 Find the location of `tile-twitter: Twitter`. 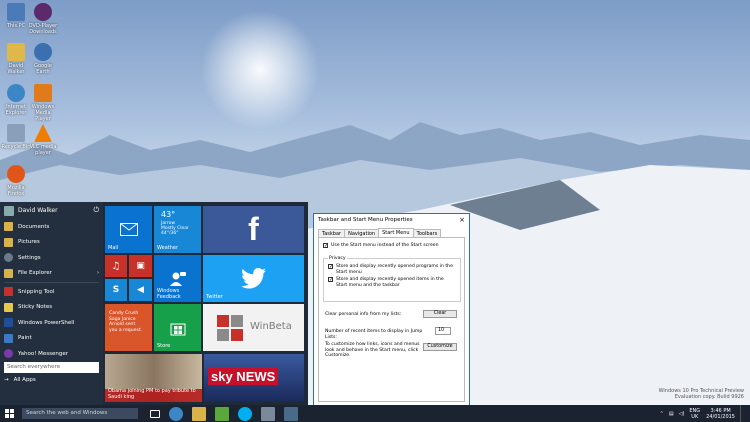

tile-twitter: Twitter is located at coordinates (253, 278).